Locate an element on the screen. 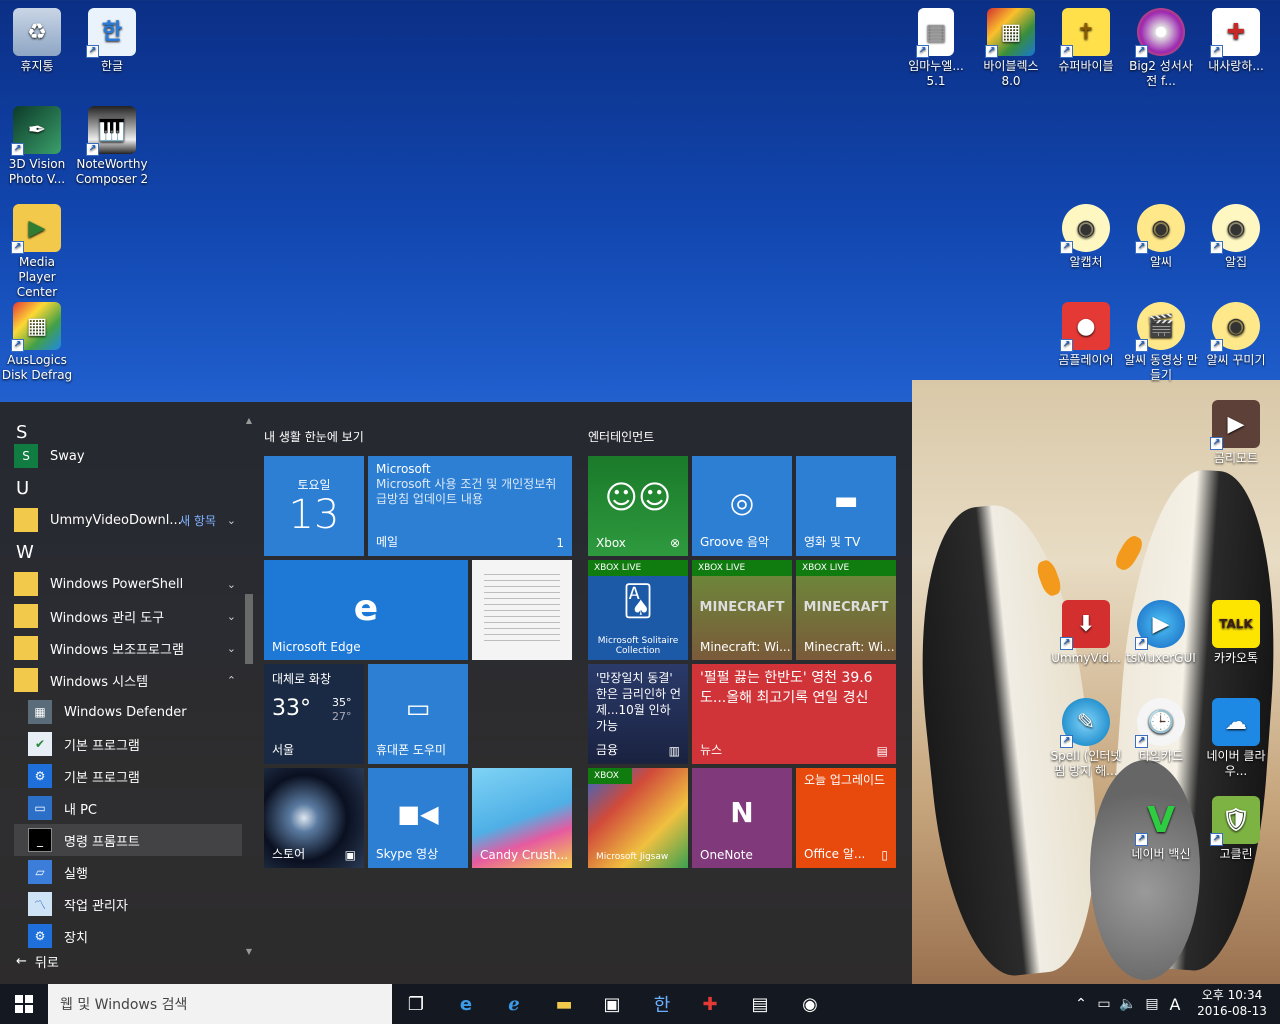  app-list-scrollbar: ▲ ▼ is located at coordinates (249, 686).